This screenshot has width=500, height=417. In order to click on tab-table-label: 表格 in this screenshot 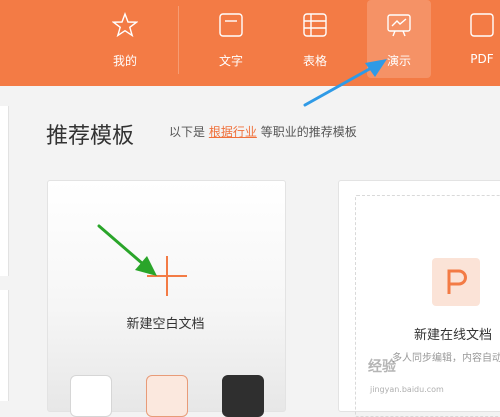, I will do `click(314, 61)`.